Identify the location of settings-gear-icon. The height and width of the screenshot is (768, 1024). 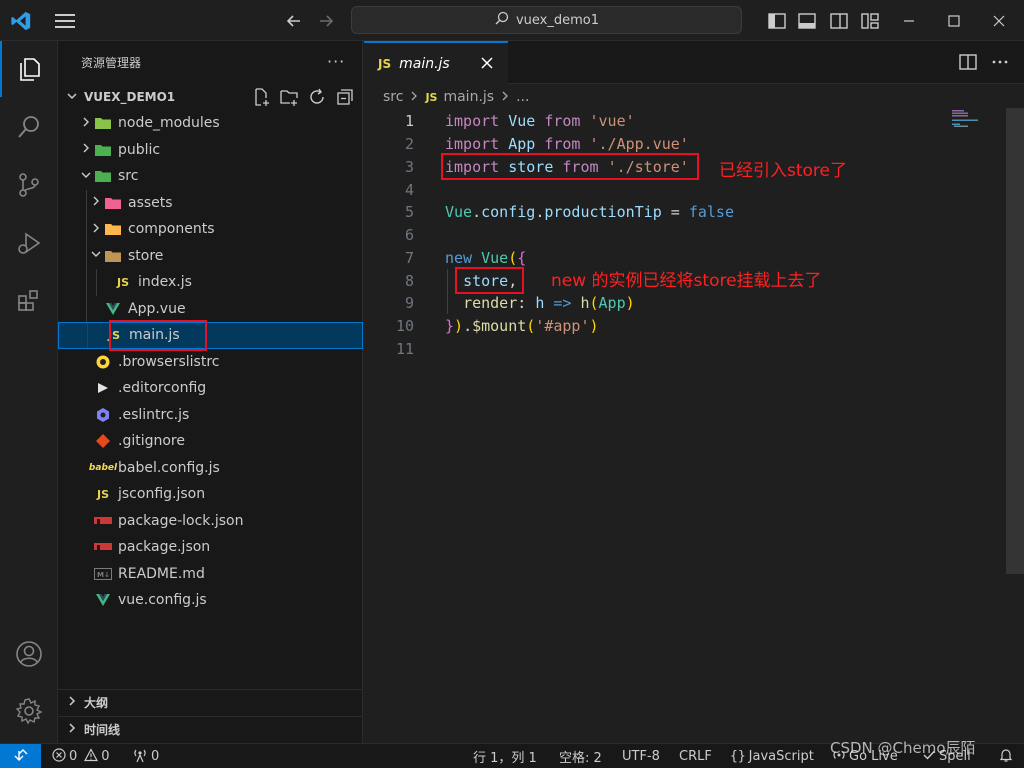
(29, 711).